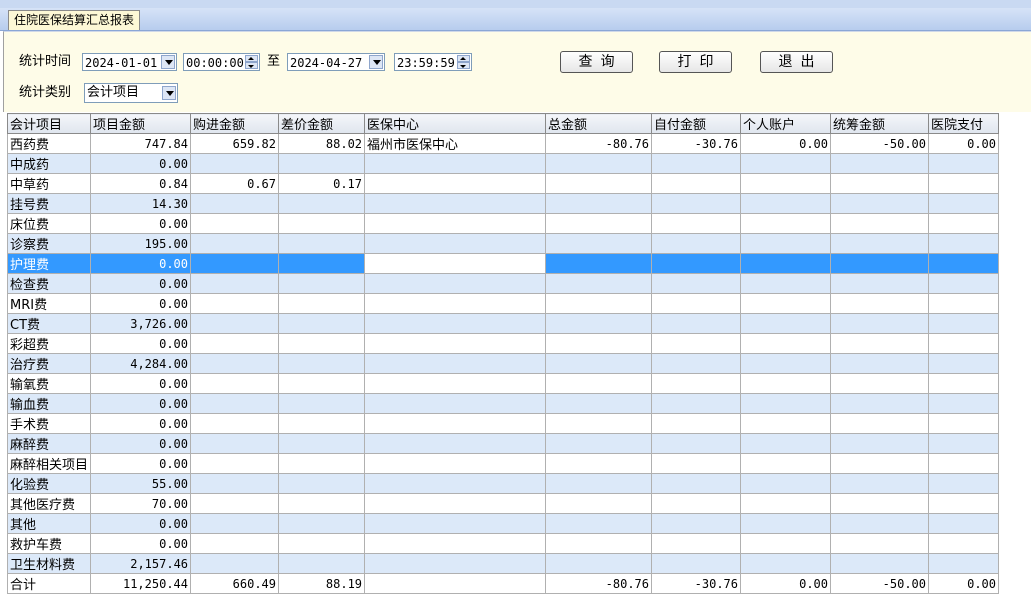  I want to click on table-cell: 检查费, so click(49, 283).